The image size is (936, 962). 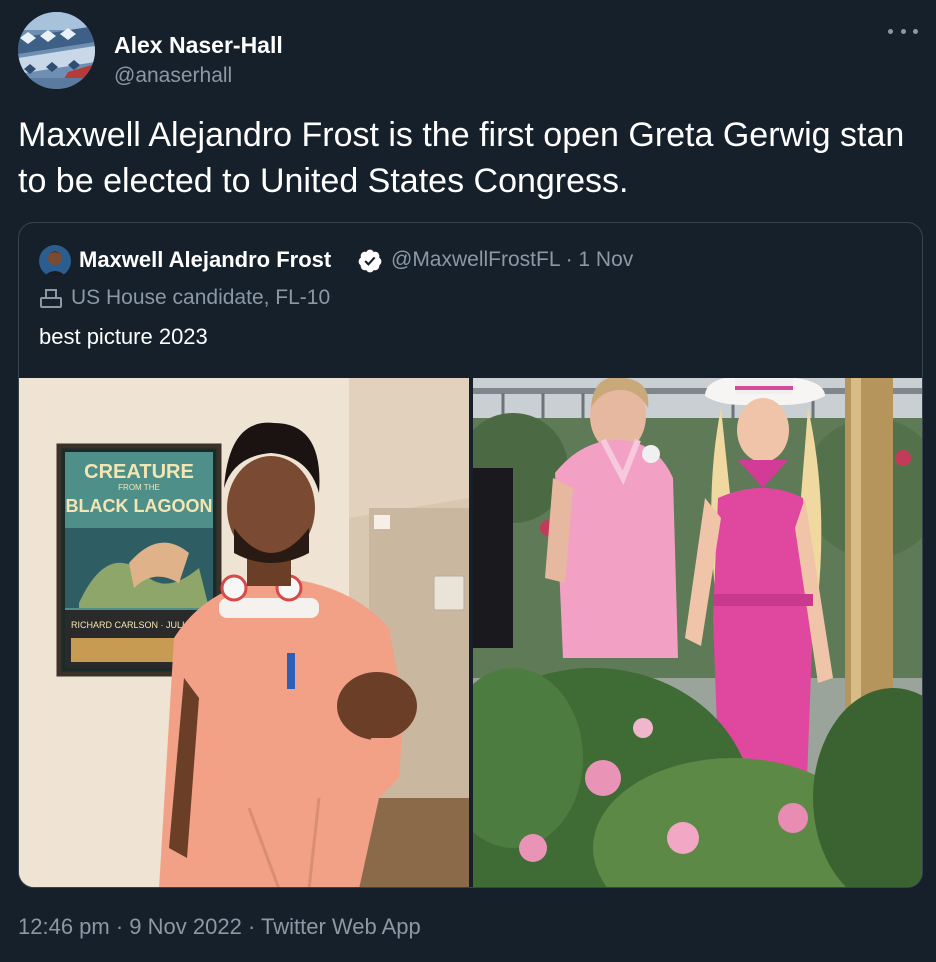 I want to click on quoted-author-name: Maxwell Alejandro Frost, so click(x=205, y=260).